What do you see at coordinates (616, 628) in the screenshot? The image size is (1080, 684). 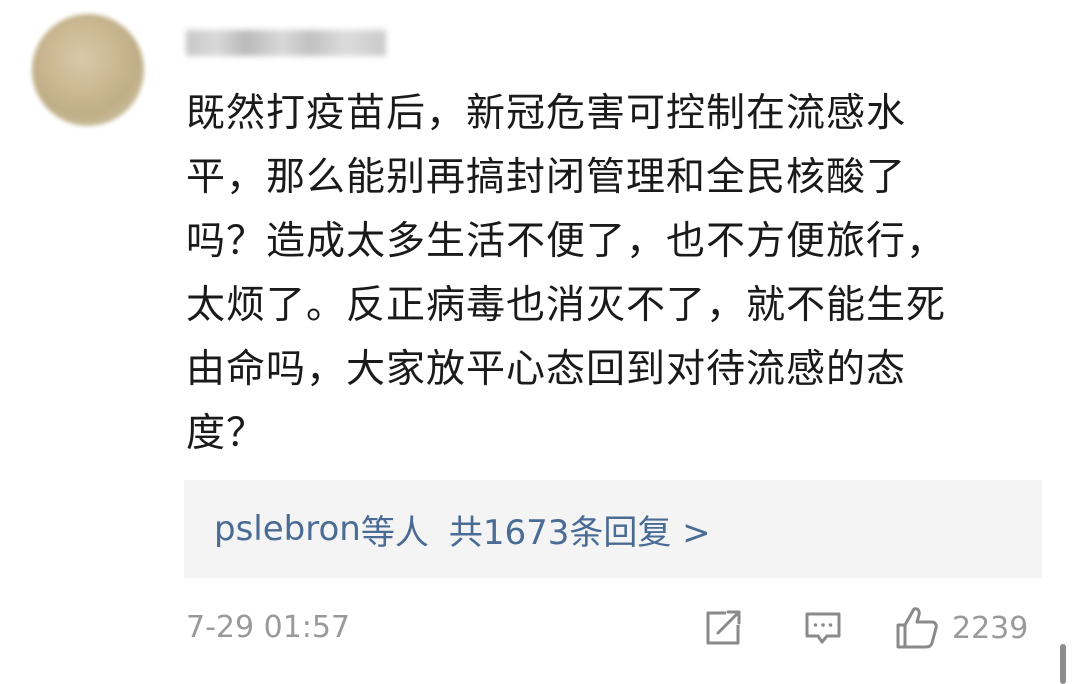 I see `comment-footer: 7-29 01:57 2239` at bounding box center [616, 628].